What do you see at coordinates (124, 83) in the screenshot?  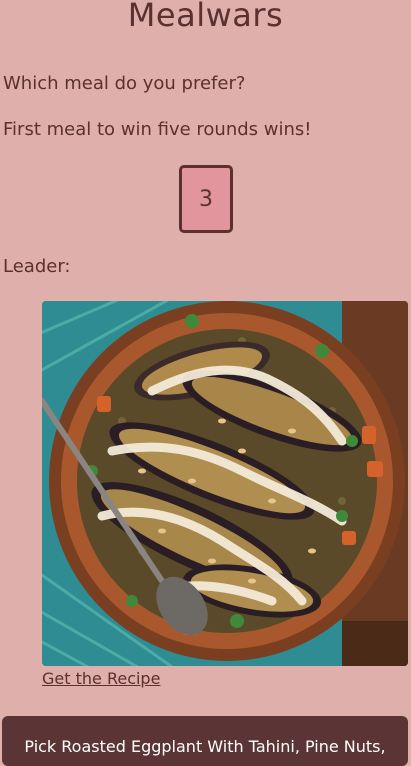 I see `question-prompt: Which meal do you prefer?` at bounding box center [124, 83].